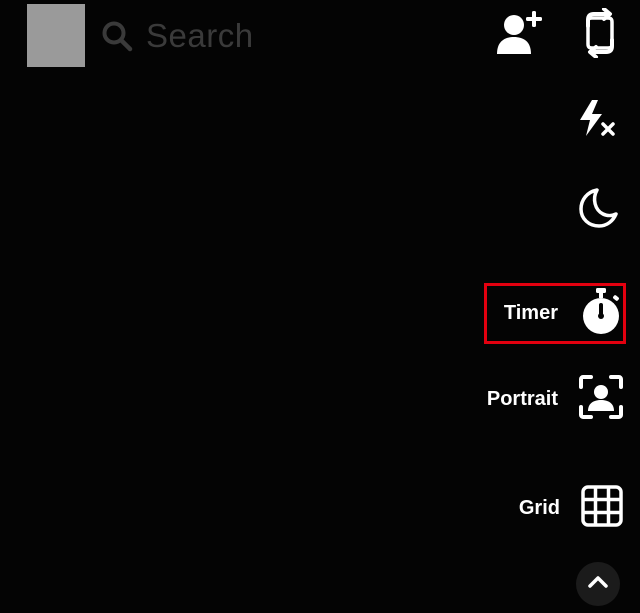  I want to click on add-friend-button, so click(520, 33).